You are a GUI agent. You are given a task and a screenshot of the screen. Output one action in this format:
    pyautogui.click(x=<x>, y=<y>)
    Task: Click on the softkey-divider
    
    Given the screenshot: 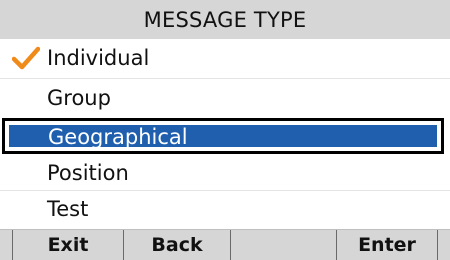 What is the action you would take?
    pyautogui.click(x=437, y=245)
    